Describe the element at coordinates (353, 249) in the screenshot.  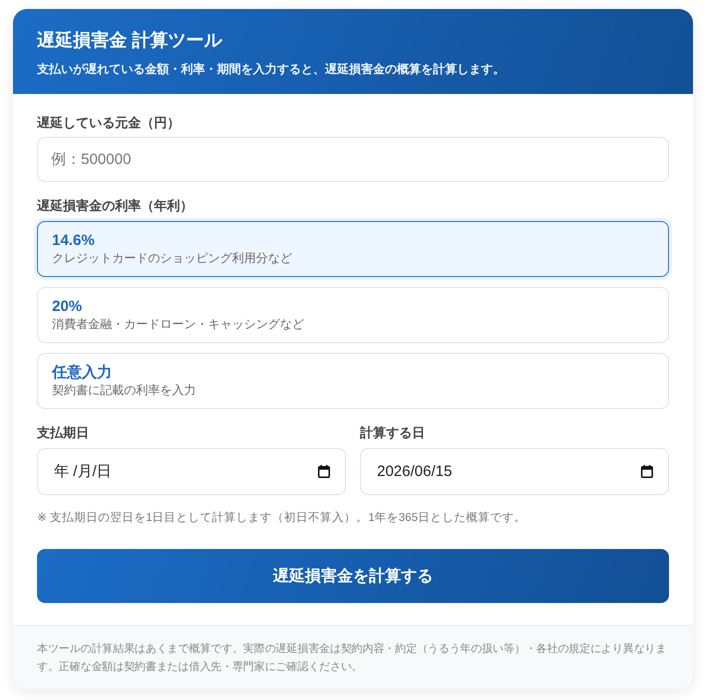
I see `rate-option: 14.6% クレジットカードのショッピング利用分など` at that location.